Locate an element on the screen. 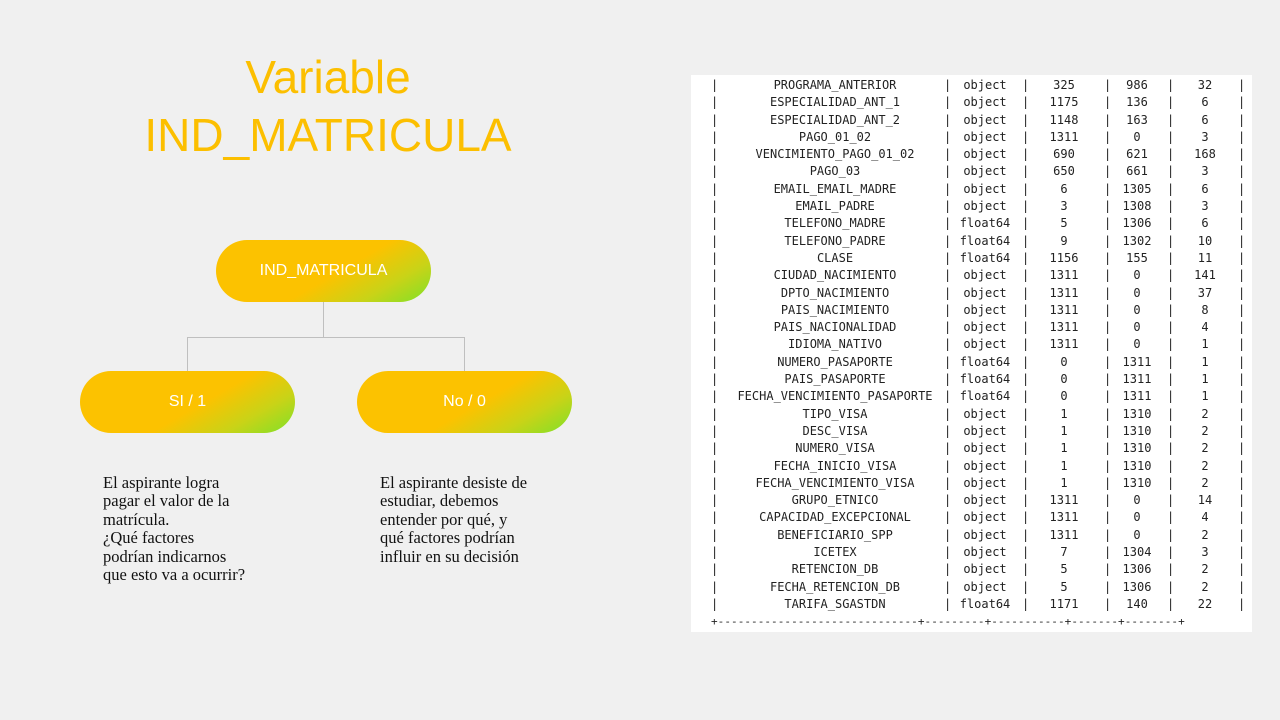  count-cell: 1175 is located at coordinates (1064, 102).